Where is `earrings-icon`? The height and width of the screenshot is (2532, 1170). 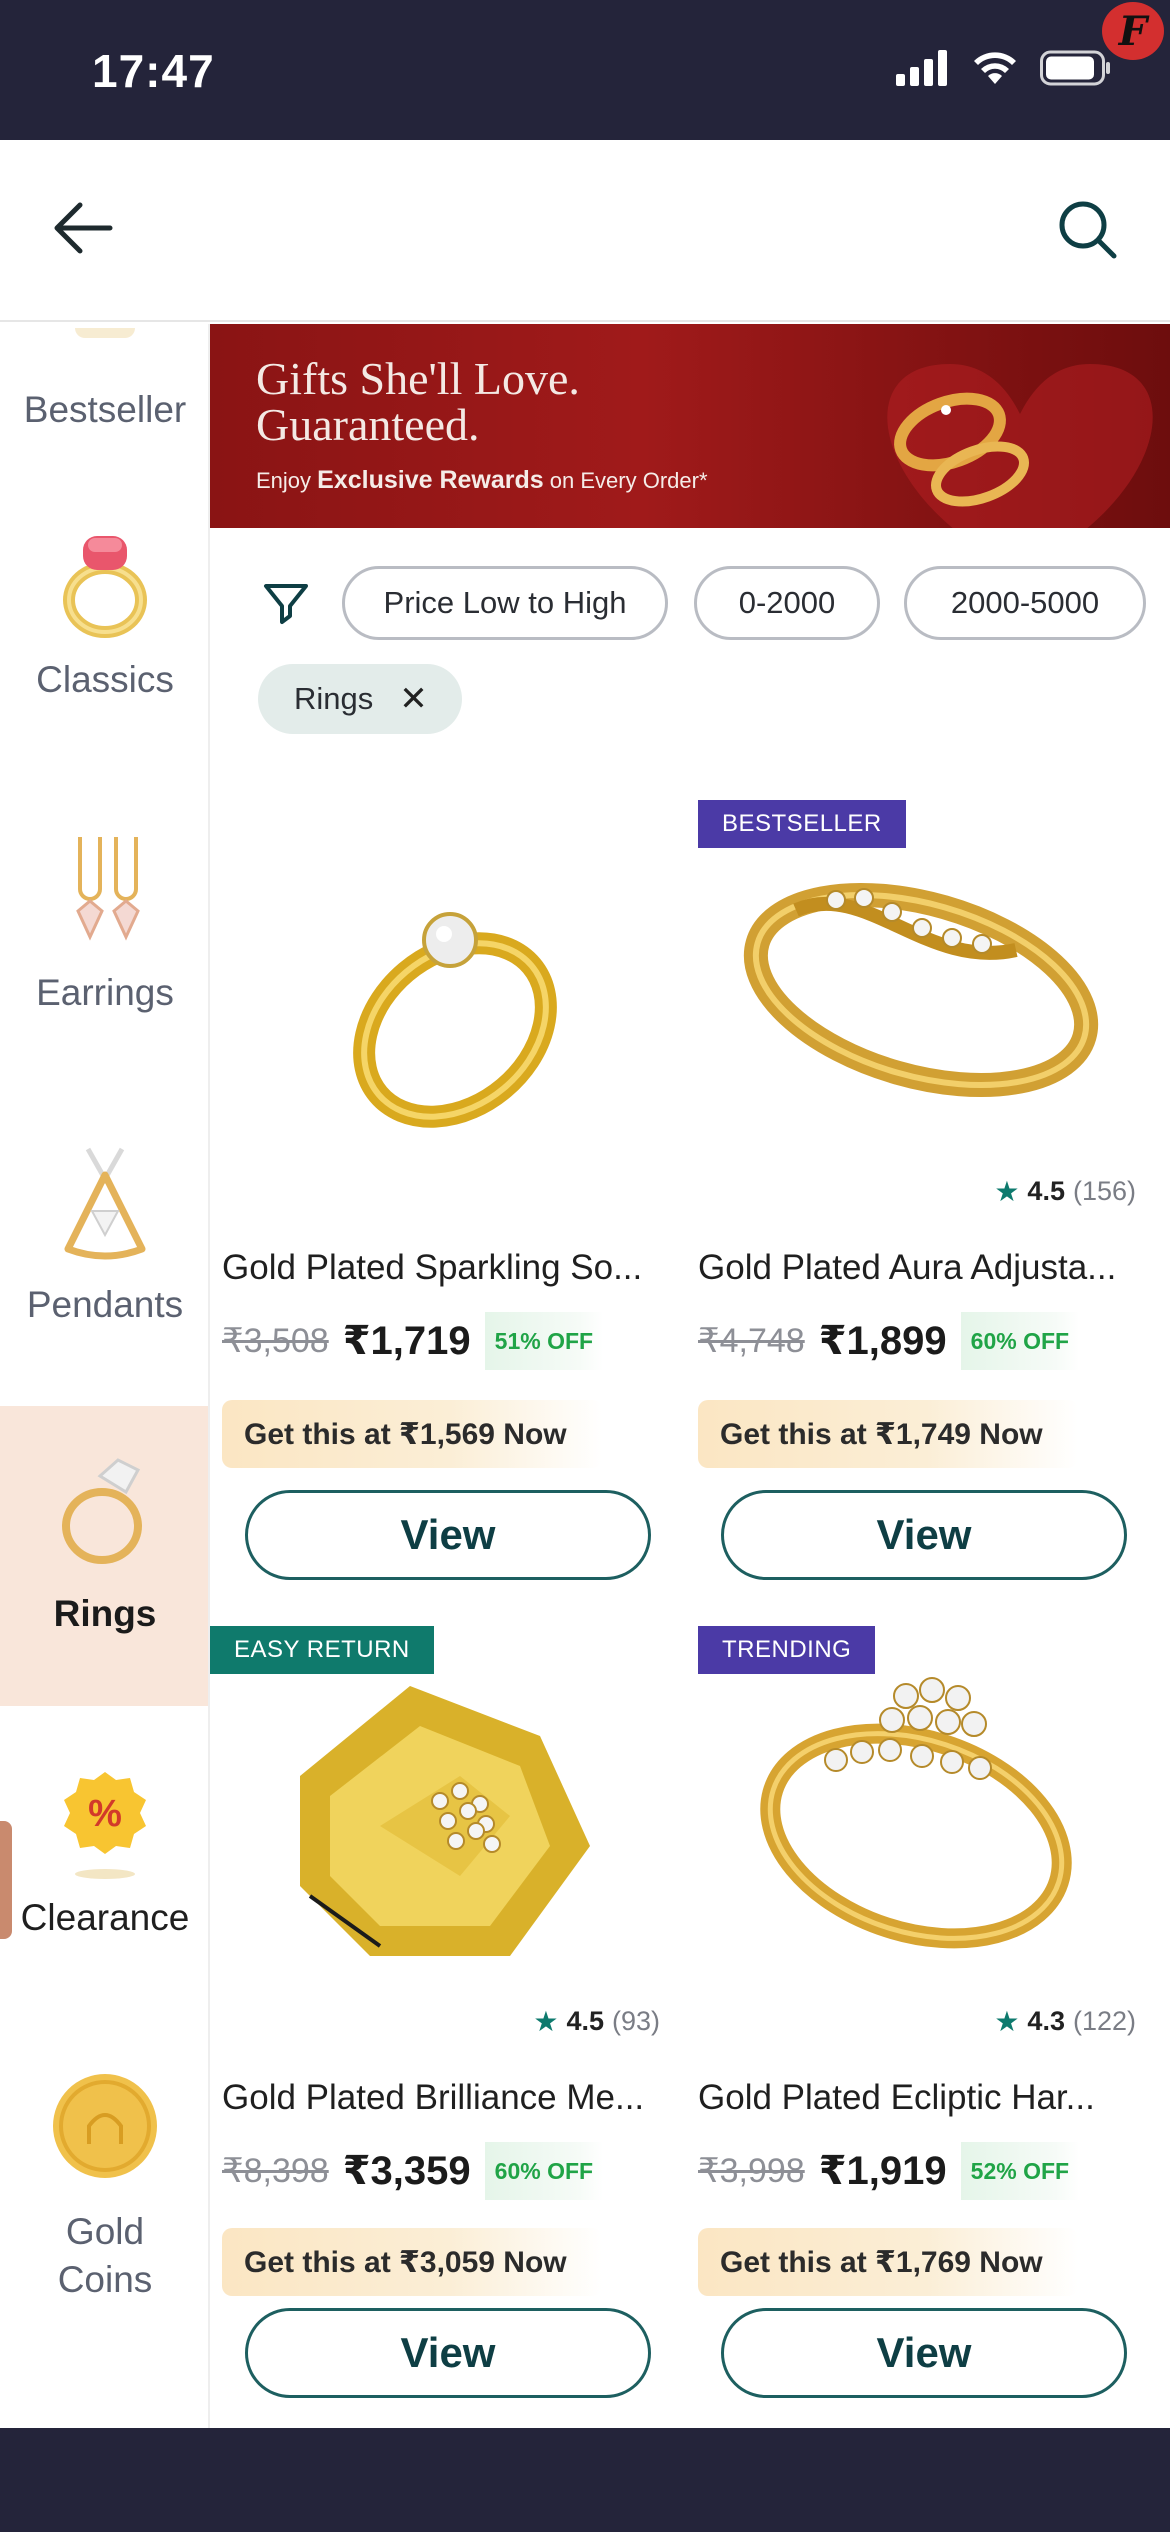
earrings-icon is located at coordinates (108, 889).